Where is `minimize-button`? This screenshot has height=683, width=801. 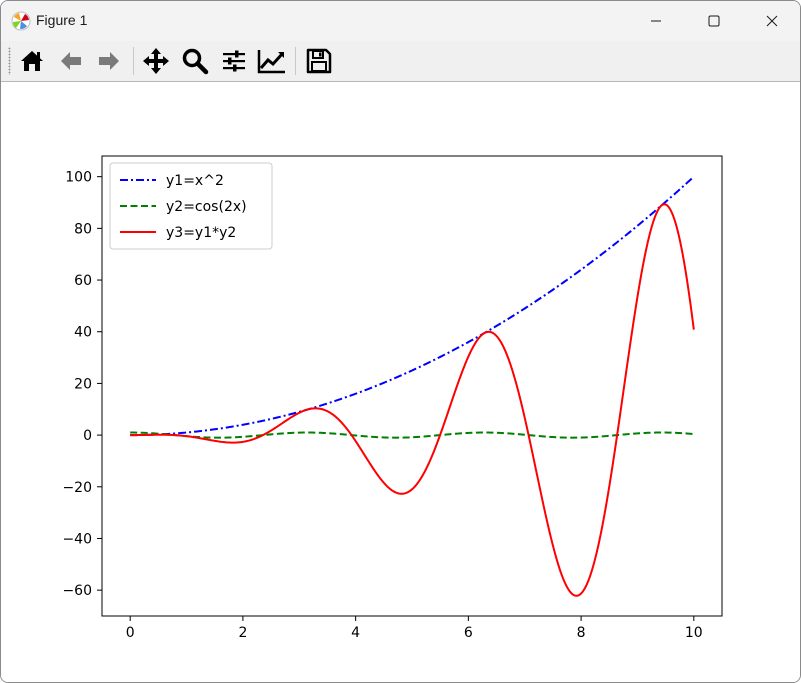
minimize-button is located at coordinates (656, 21).